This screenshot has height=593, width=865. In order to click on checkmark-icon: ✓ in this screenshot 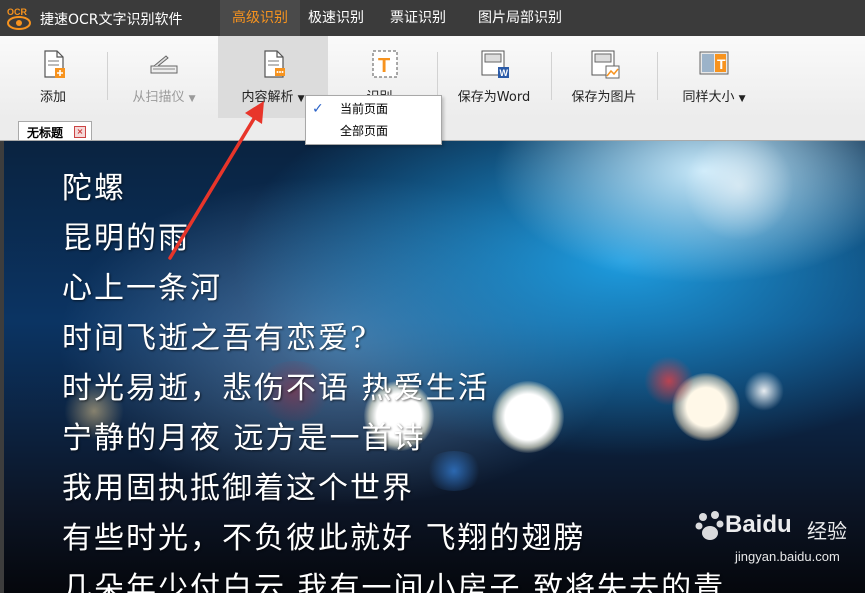, I will do `click(318, 109)`.